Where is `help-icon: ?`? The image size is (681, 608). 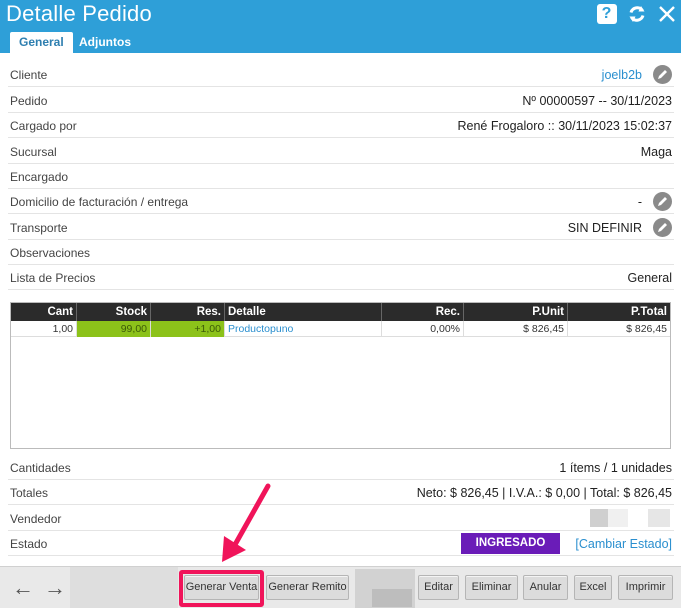
help-icon: ? is located at coordinates (606, 13).